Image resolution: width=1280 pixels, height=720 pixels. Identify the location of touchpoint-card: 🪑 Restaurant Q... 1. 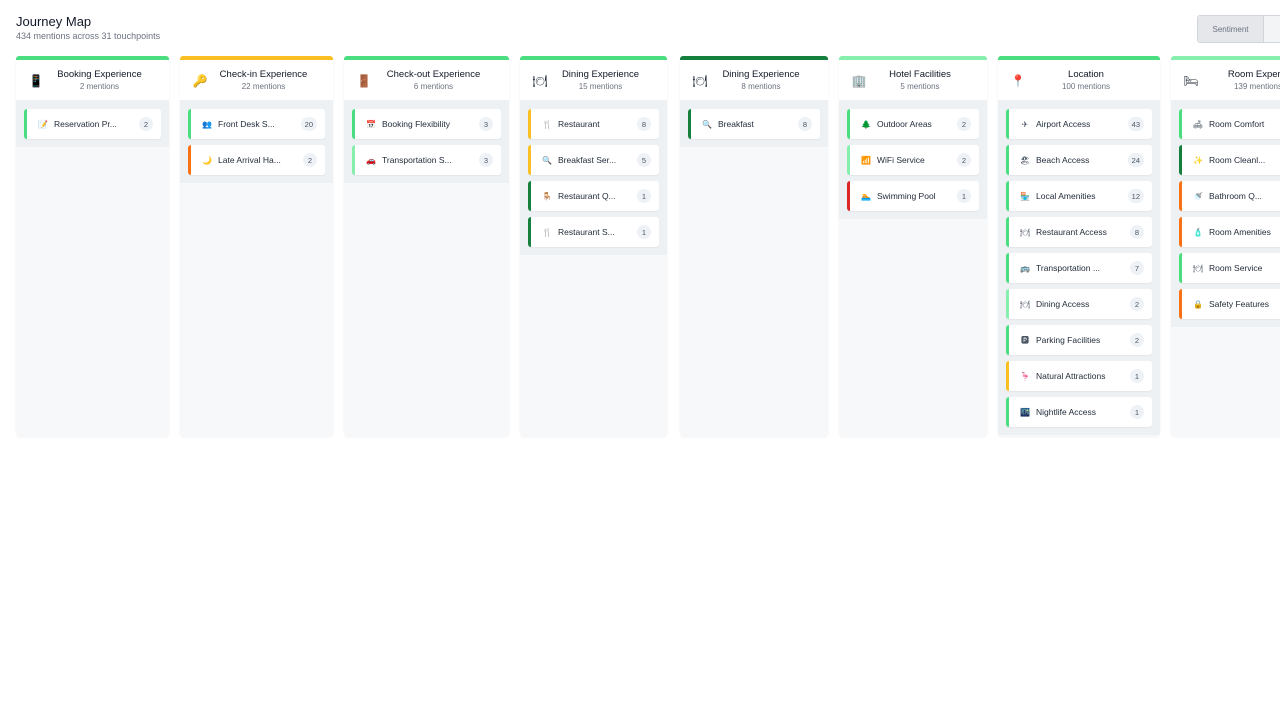
(593, 196).